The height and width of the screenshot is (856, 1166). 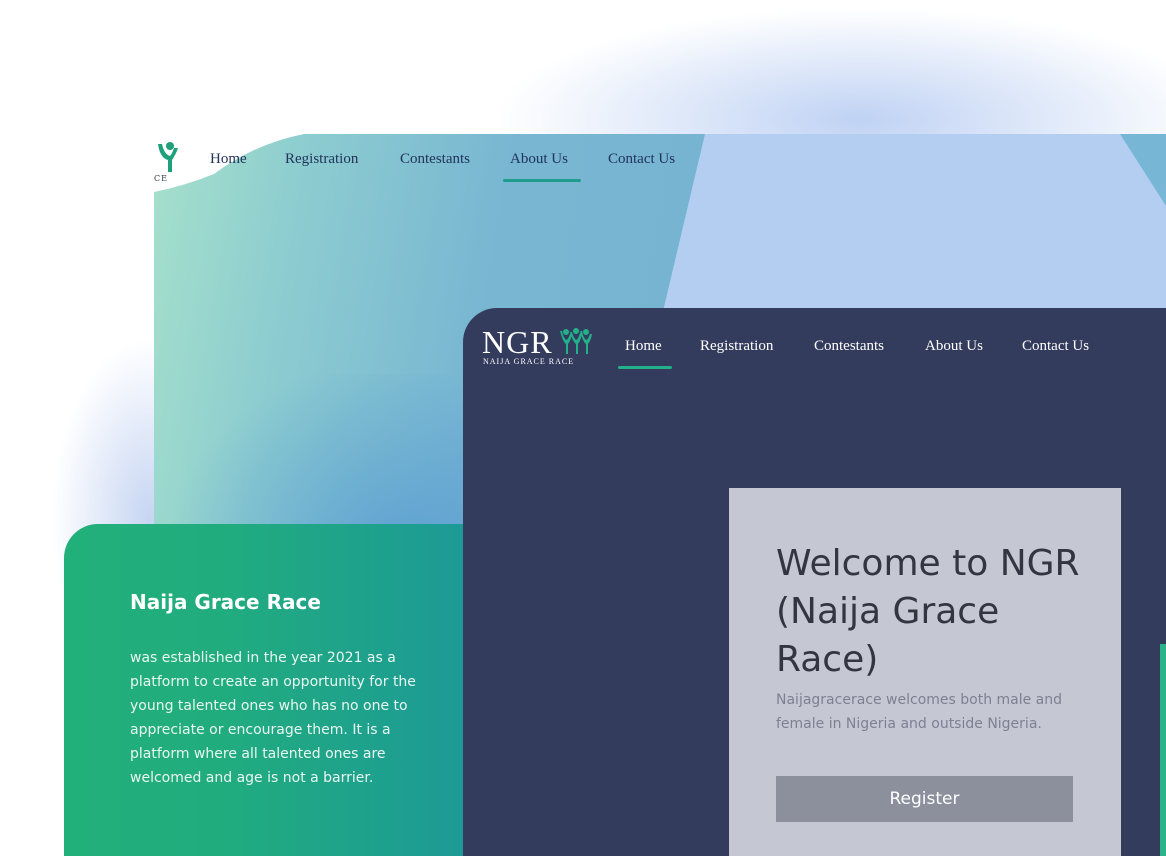 What do you see at coordinates (321, 159) in the screenshot?
I see `back-nav-registration: Registration` at bounding box center [321, 159].